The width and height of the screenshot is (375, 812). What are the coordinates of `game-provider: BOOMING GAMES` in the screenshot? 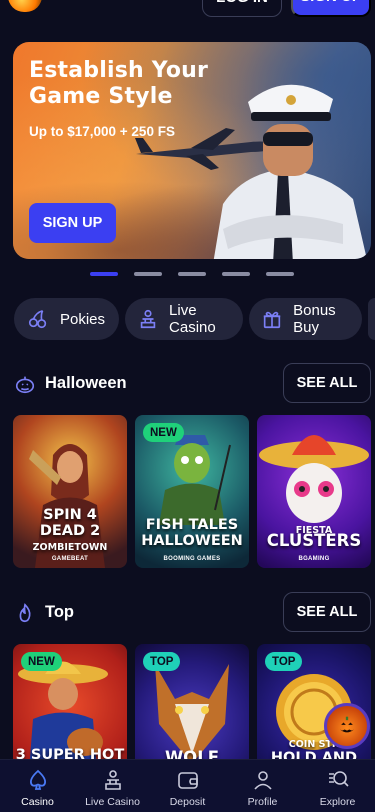 It's located at (192, 559).